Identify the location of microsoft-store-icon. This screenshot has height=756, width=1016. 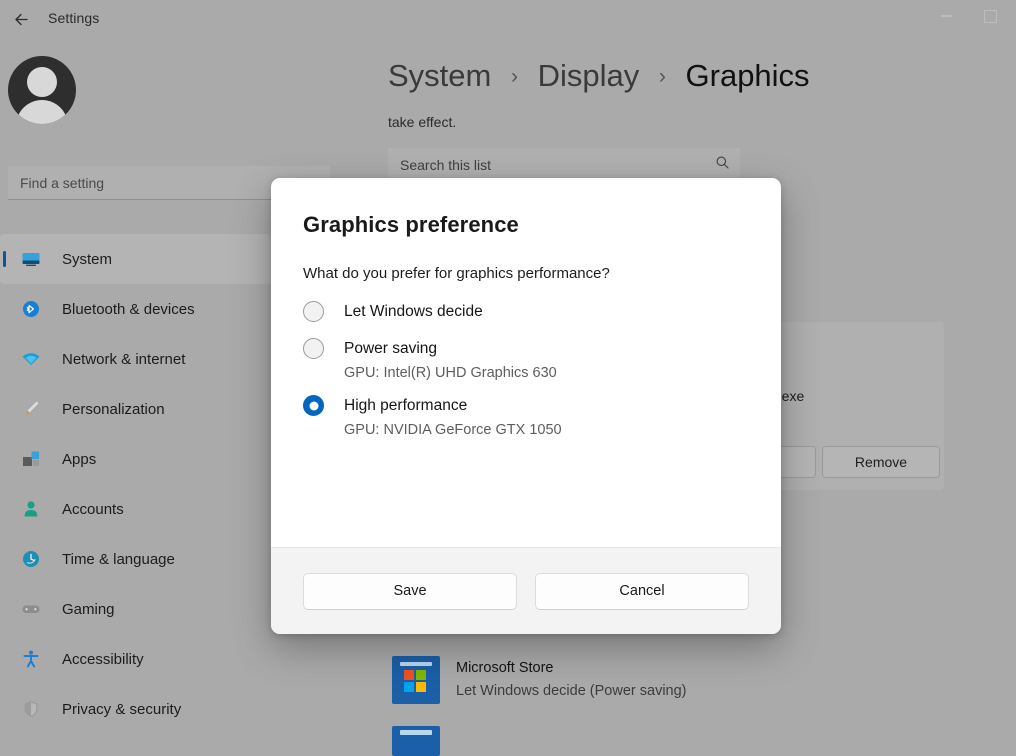
(416, 680).